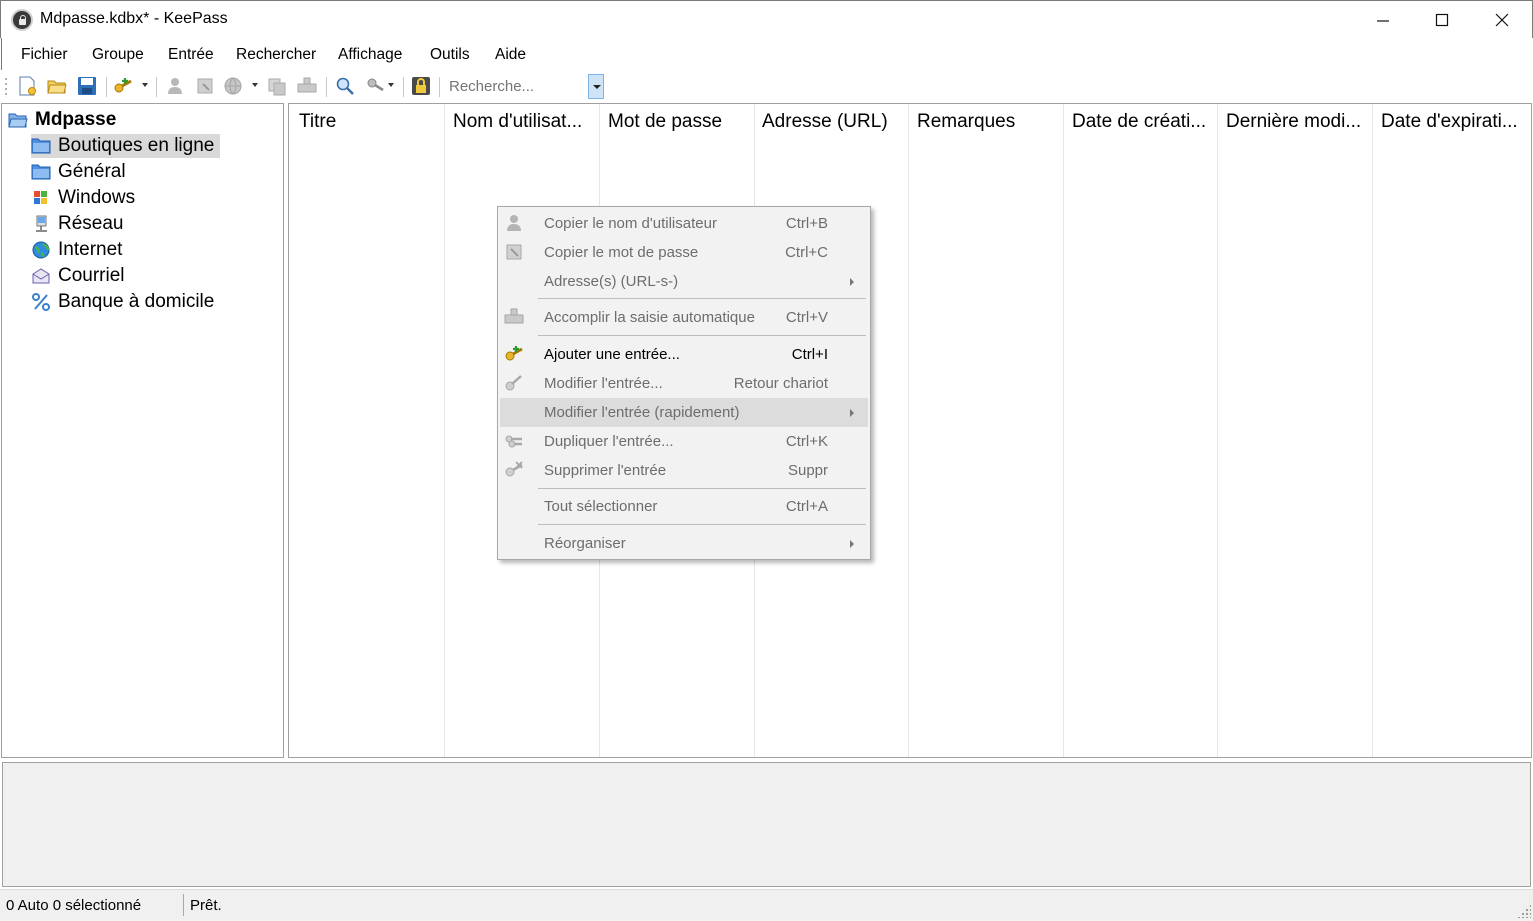 The image size is (1533, 921). What do you see at coordinates (684, 354) in the screenshot?
I see `menu-item-add-entry: Ajouter une entrée... Ctrl+I` at bounding box center [684, 354].